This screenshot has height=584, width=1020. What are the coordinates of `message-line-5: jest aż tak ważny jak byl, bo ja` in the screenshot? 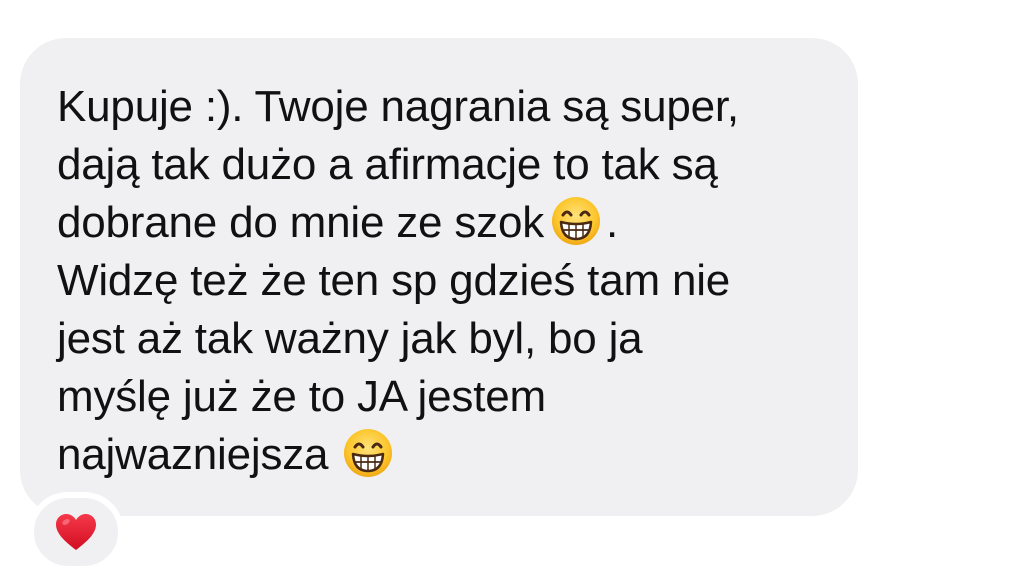 It's located at (457, 339).